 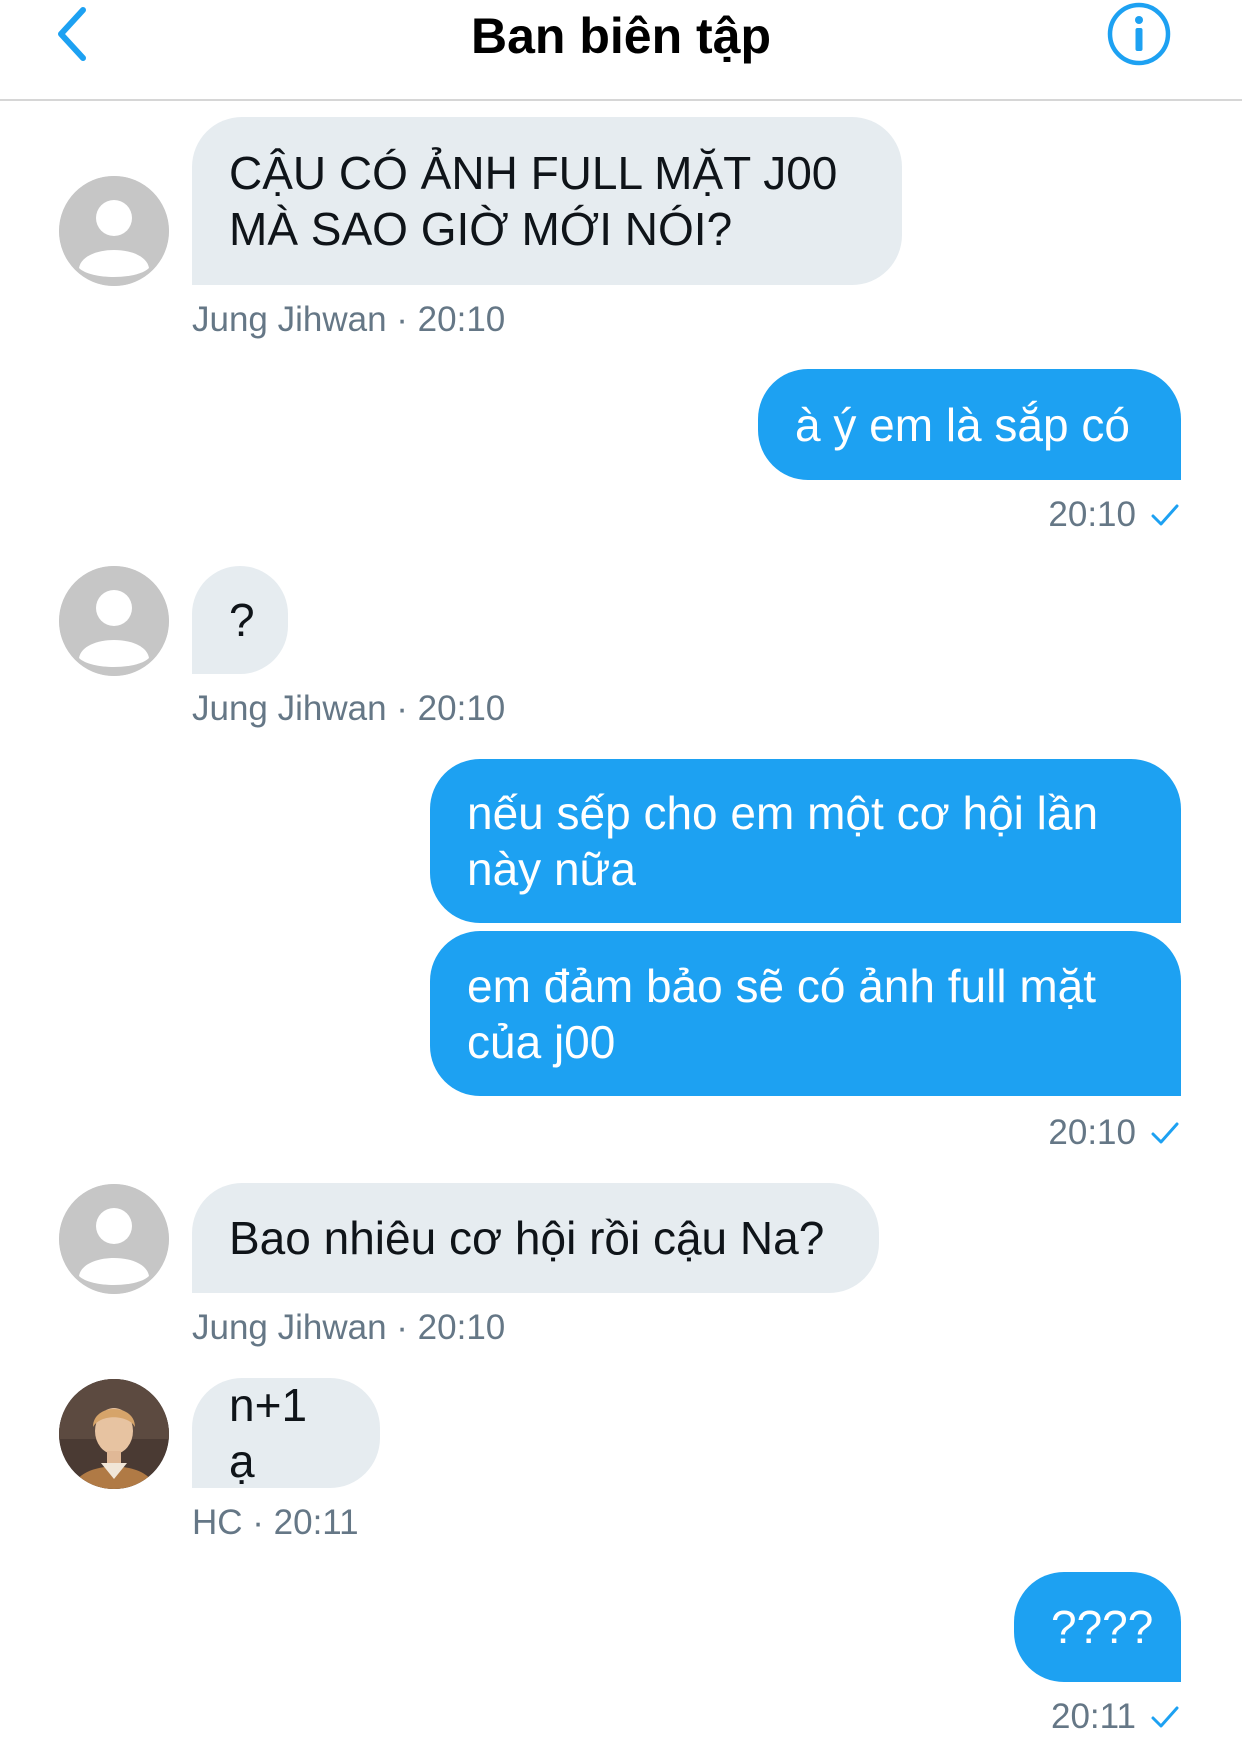 I want to click on message-time: 20:11, so click(x=1093, y=1716).